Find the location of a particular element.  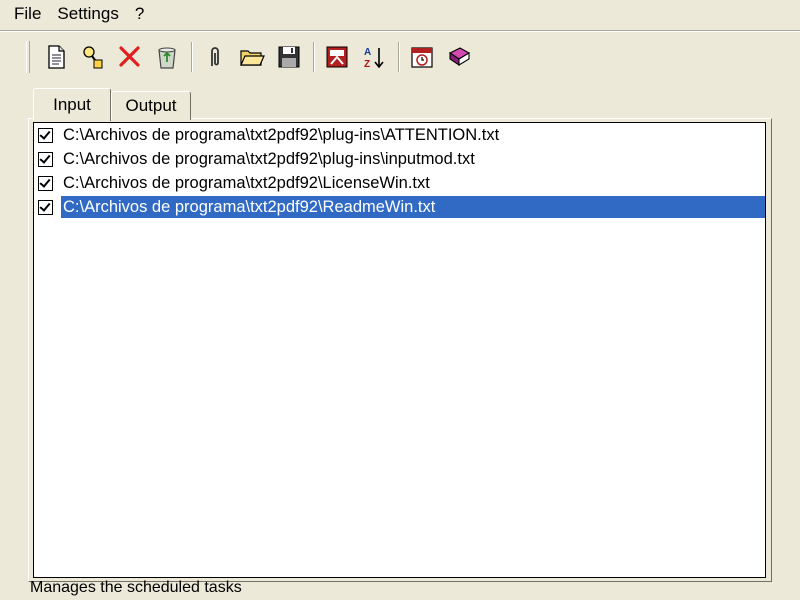

toolbar-grip is located at coordinates (28, 57).